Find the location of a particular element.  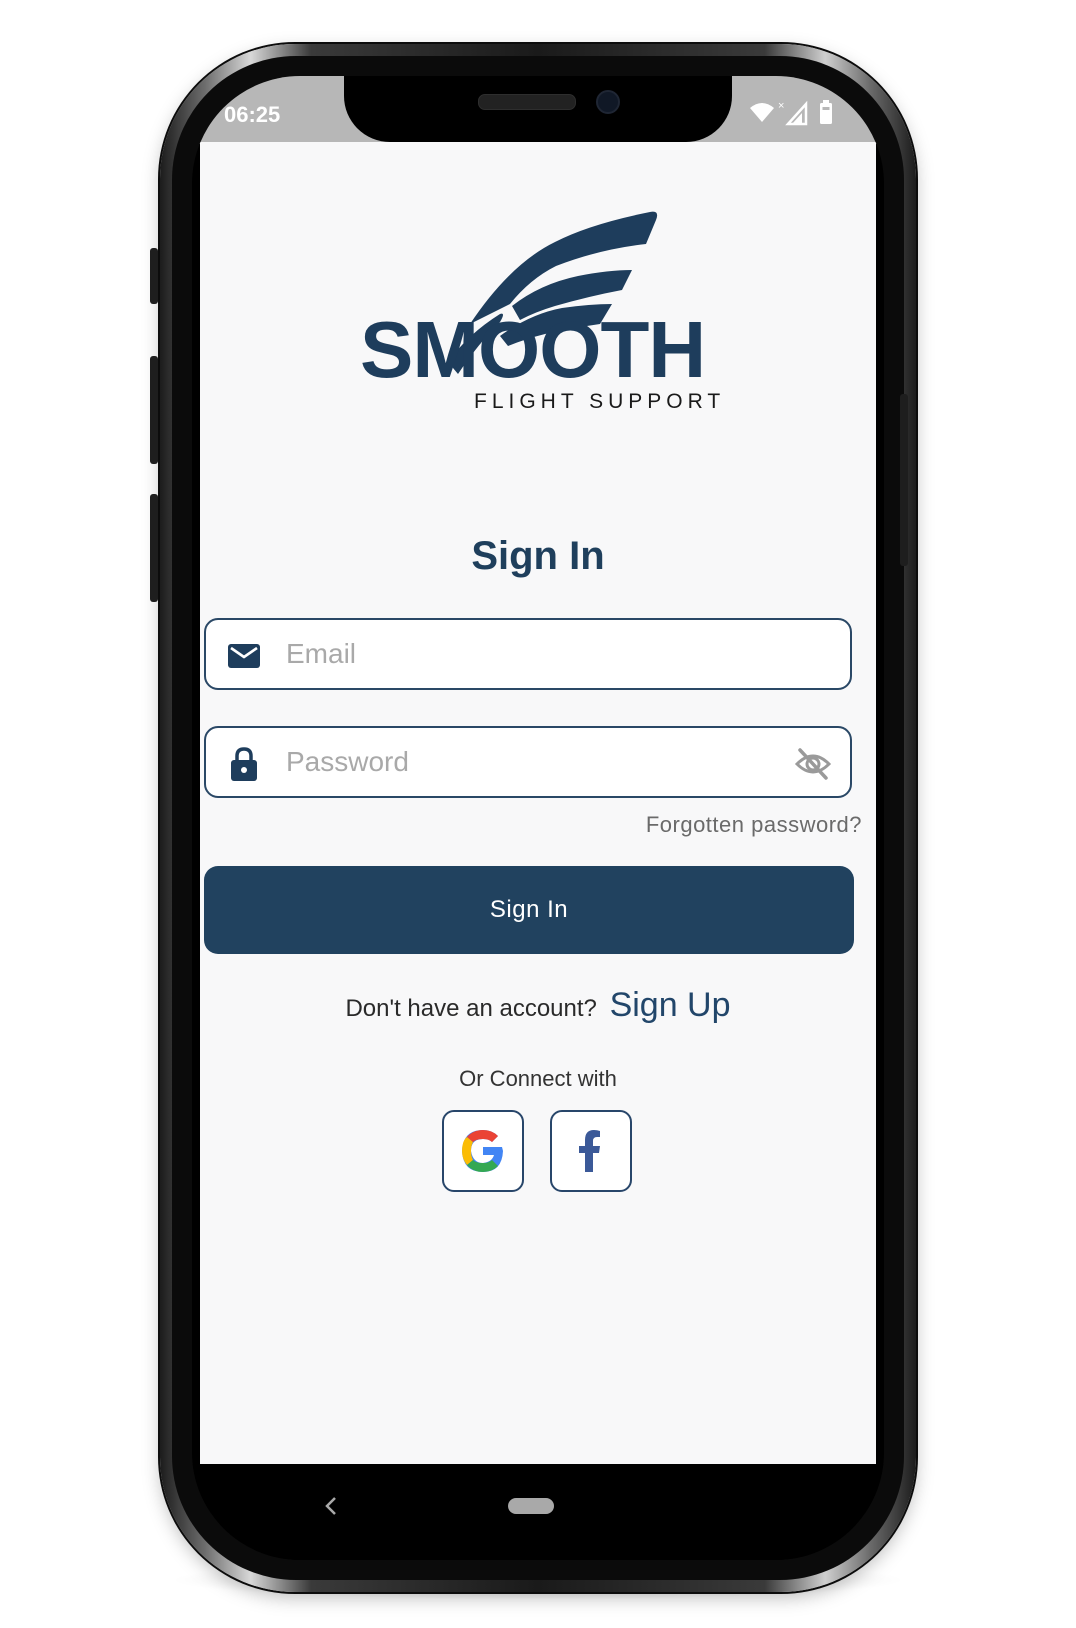

facebook-icon is located at coordinates (589, 1151).